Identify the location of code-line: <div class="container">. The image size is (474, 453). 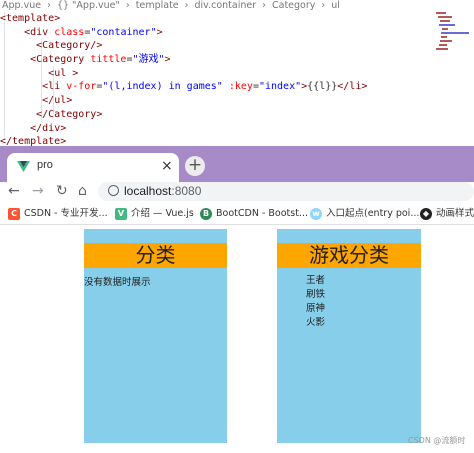
(93, 32).